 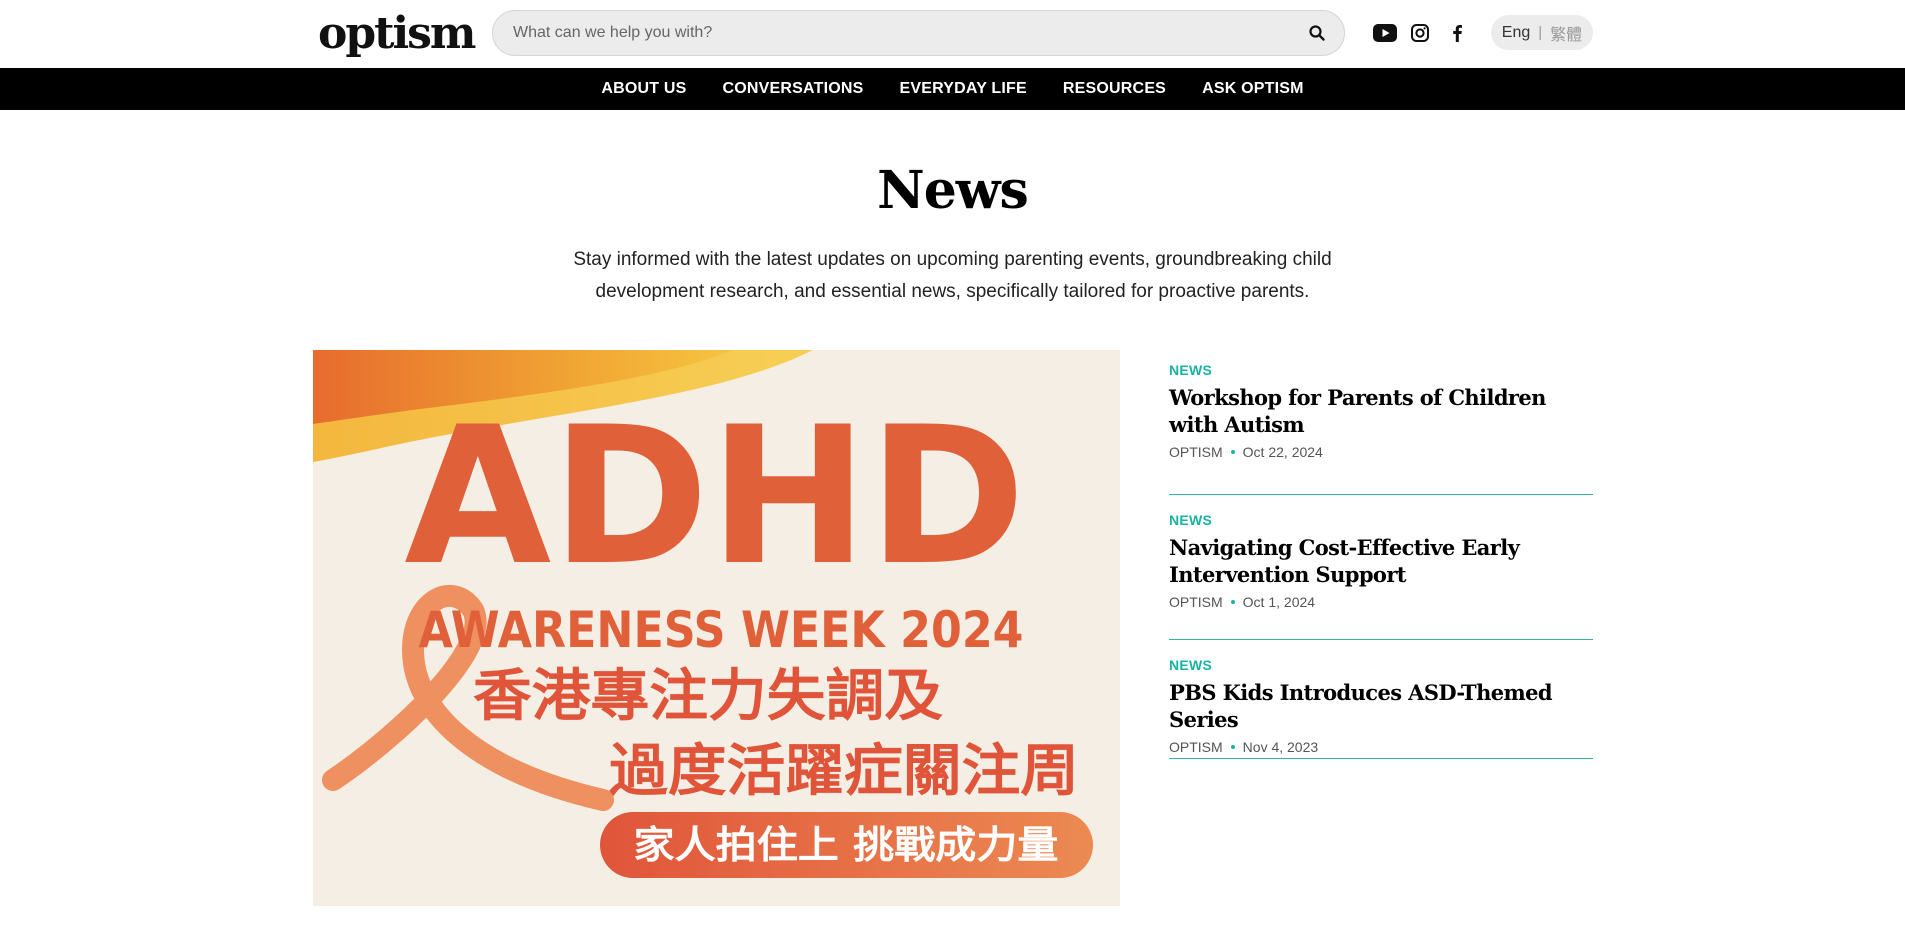 What do you see at coordinates (953, 190) in the screenshot?
I see `page-title: News` at bounding box center [953, 190].